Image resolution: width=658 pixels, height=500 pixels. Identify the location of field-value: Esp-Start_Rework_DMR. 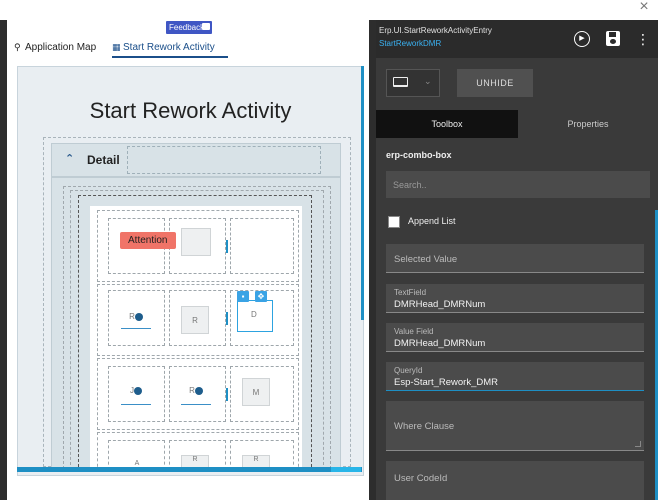
(446, 382).